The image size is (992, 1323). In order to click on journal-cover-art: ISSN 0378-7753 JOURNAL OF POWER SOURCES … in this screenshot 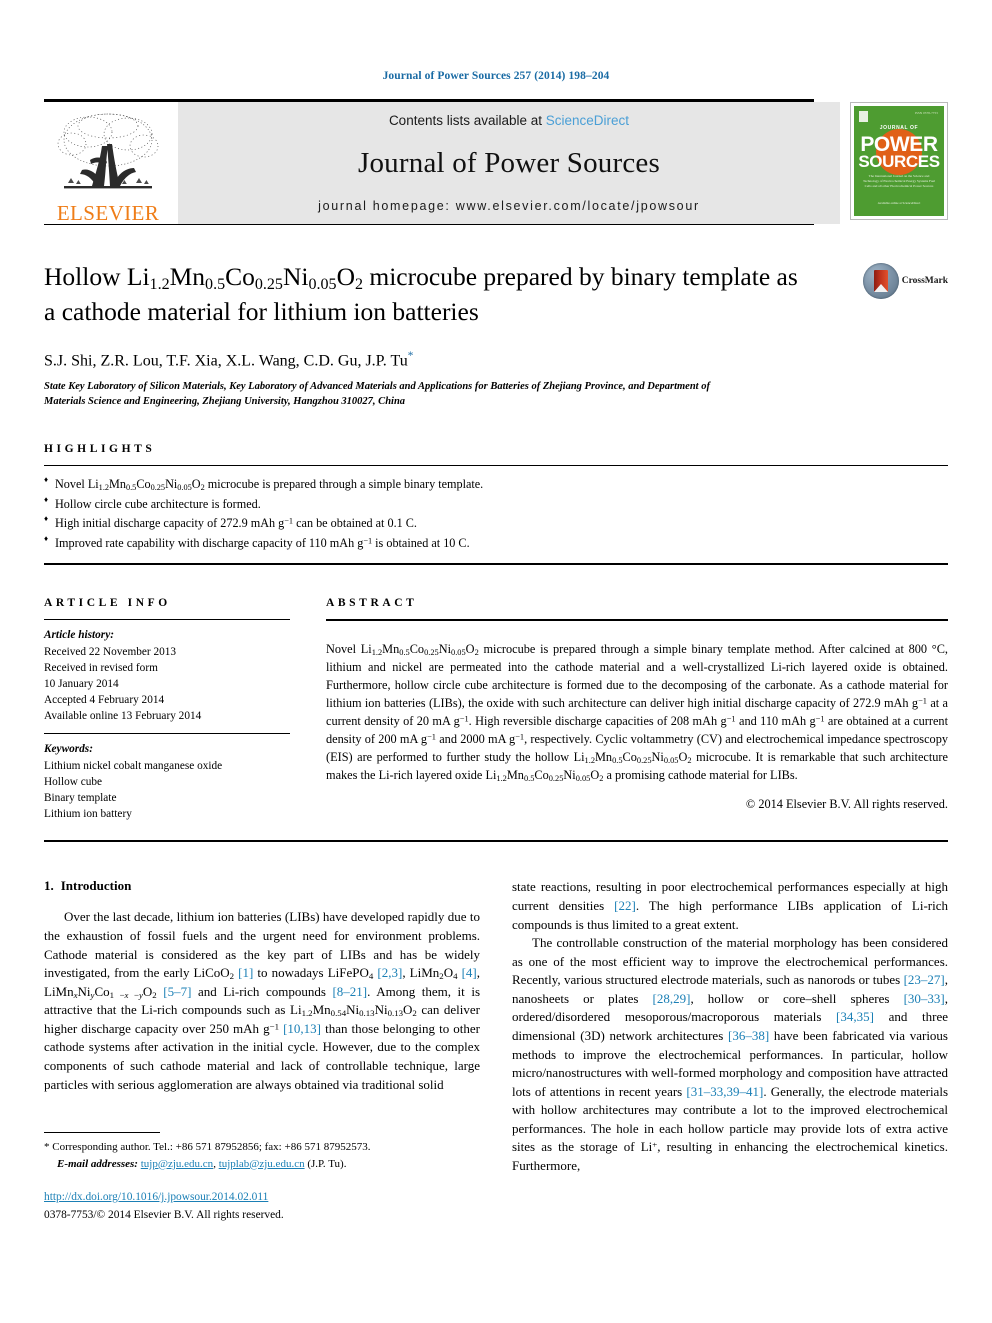, I will do `click(899, 161)`.